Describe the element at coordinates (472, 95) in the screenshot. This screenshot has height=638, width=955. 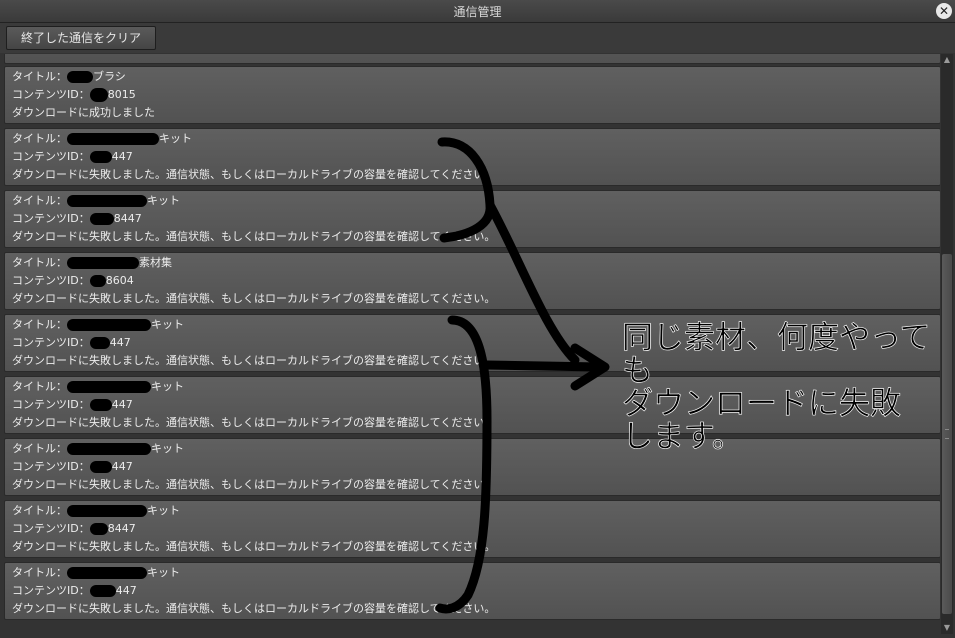
I see `list-item: タイトル： ブラシ コンテンツID： 8015 ダウンロードに成功しました` at that location.